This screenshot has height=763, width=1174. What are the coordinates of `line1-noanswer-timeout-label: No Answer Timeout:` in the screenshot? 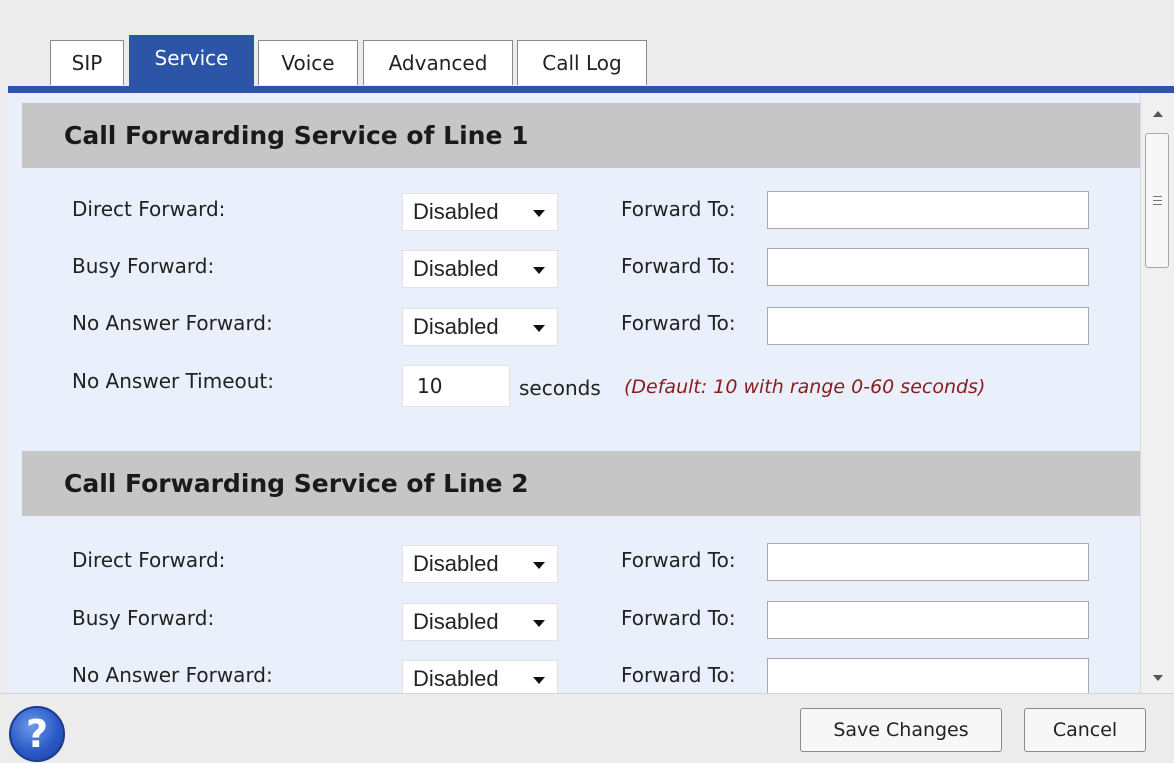 It's located at (173, 381).